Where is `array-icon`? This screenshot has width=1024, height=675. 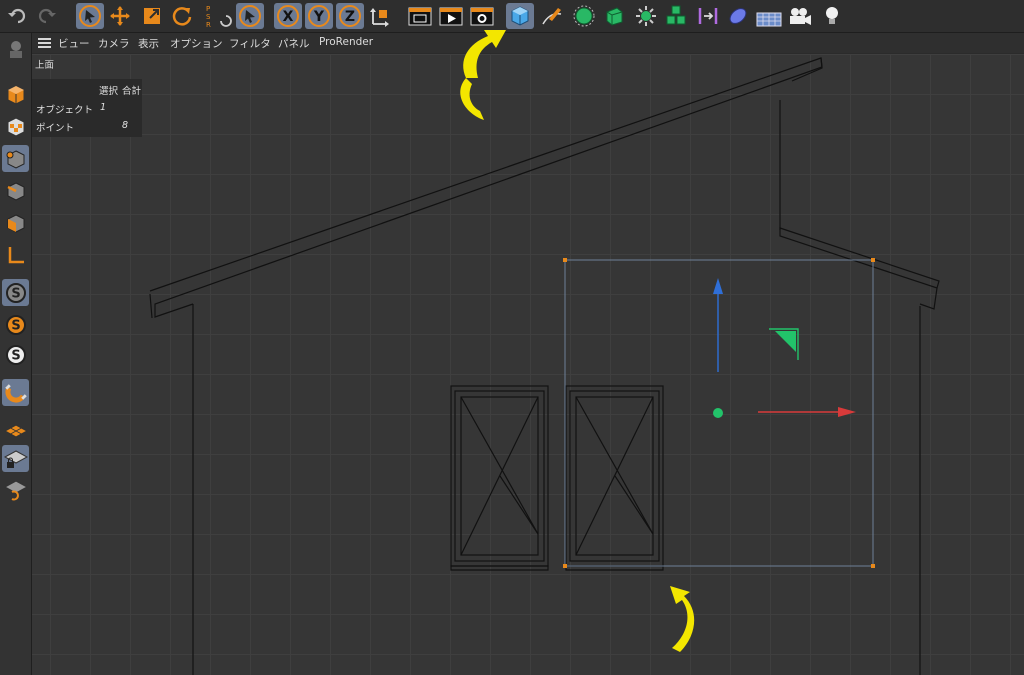
array-icon is located at coordinates (676, 16).